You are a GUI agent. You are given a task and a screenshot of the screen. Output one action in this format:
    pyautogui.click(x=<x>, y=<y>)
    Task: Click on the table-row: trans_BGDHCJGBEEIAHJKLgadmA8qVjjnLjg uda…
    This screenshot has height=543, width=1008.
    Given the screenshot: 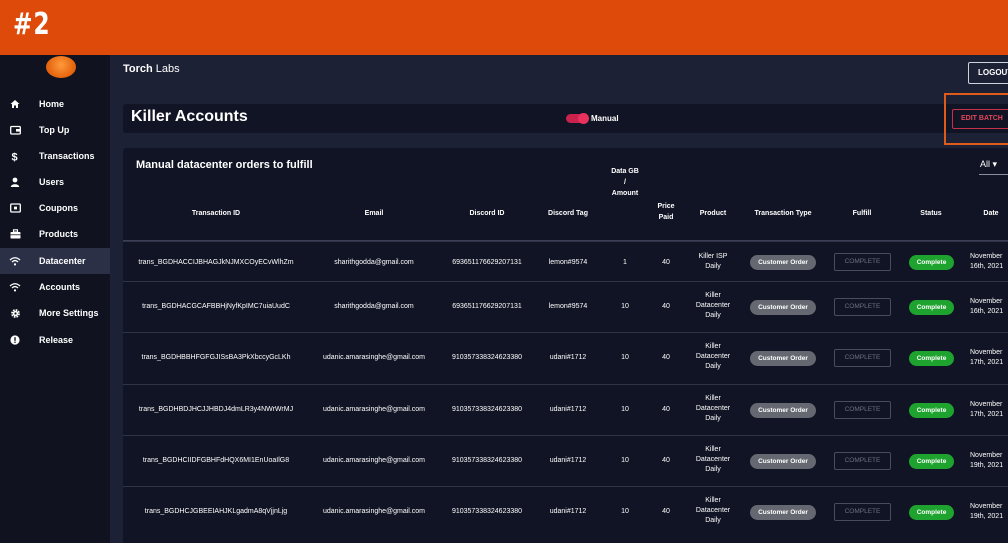 What is the action you would take?
    pyautogui.click(x=565, y=511)
    